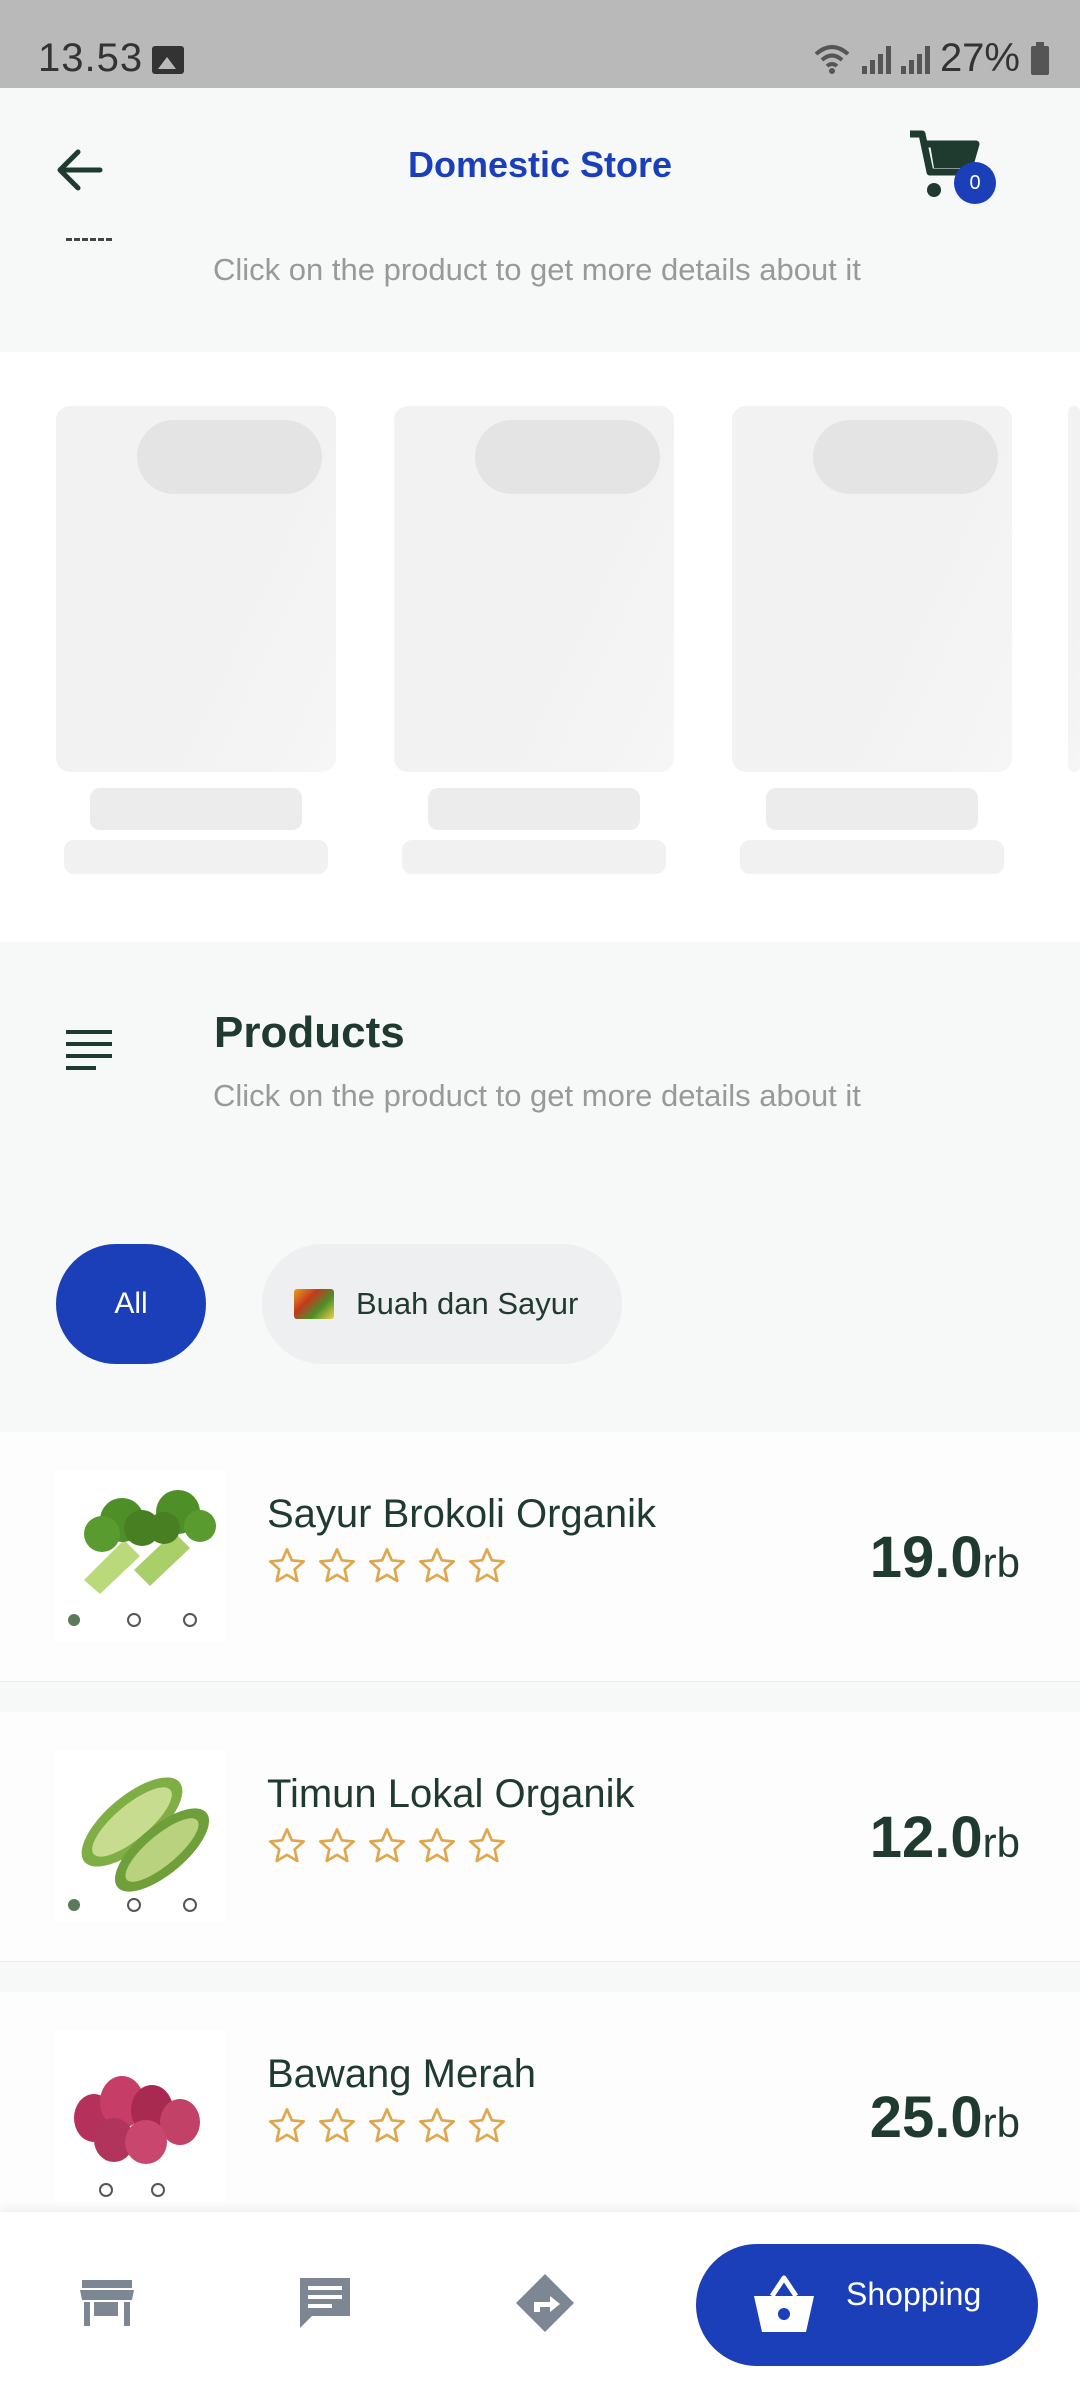 The height and width of the screenshot is (2400, 1080). What do you see at coordinates (107, 2303) in the screenshot?
I see `store-icon` at bounding box center [107, 2303].